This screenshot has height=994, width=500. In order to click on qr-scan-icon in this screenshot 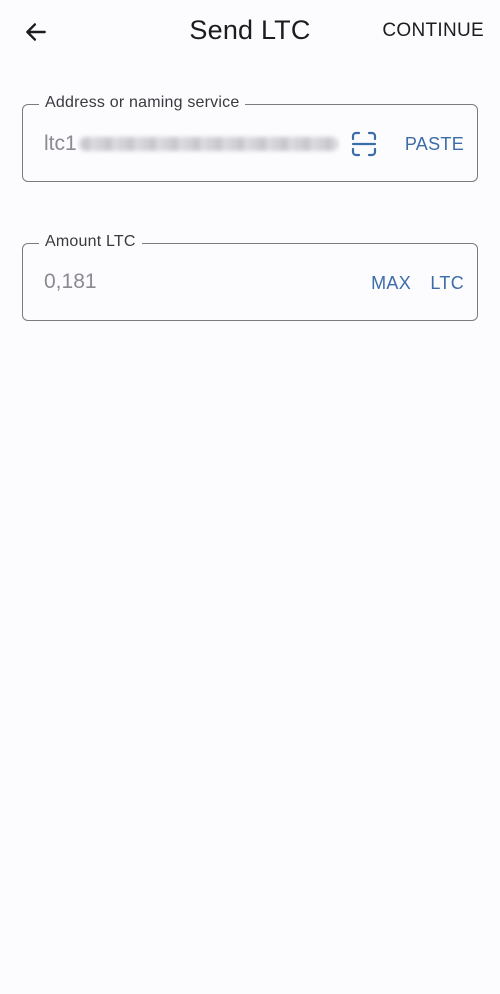, I will do `click(364, 144)`.